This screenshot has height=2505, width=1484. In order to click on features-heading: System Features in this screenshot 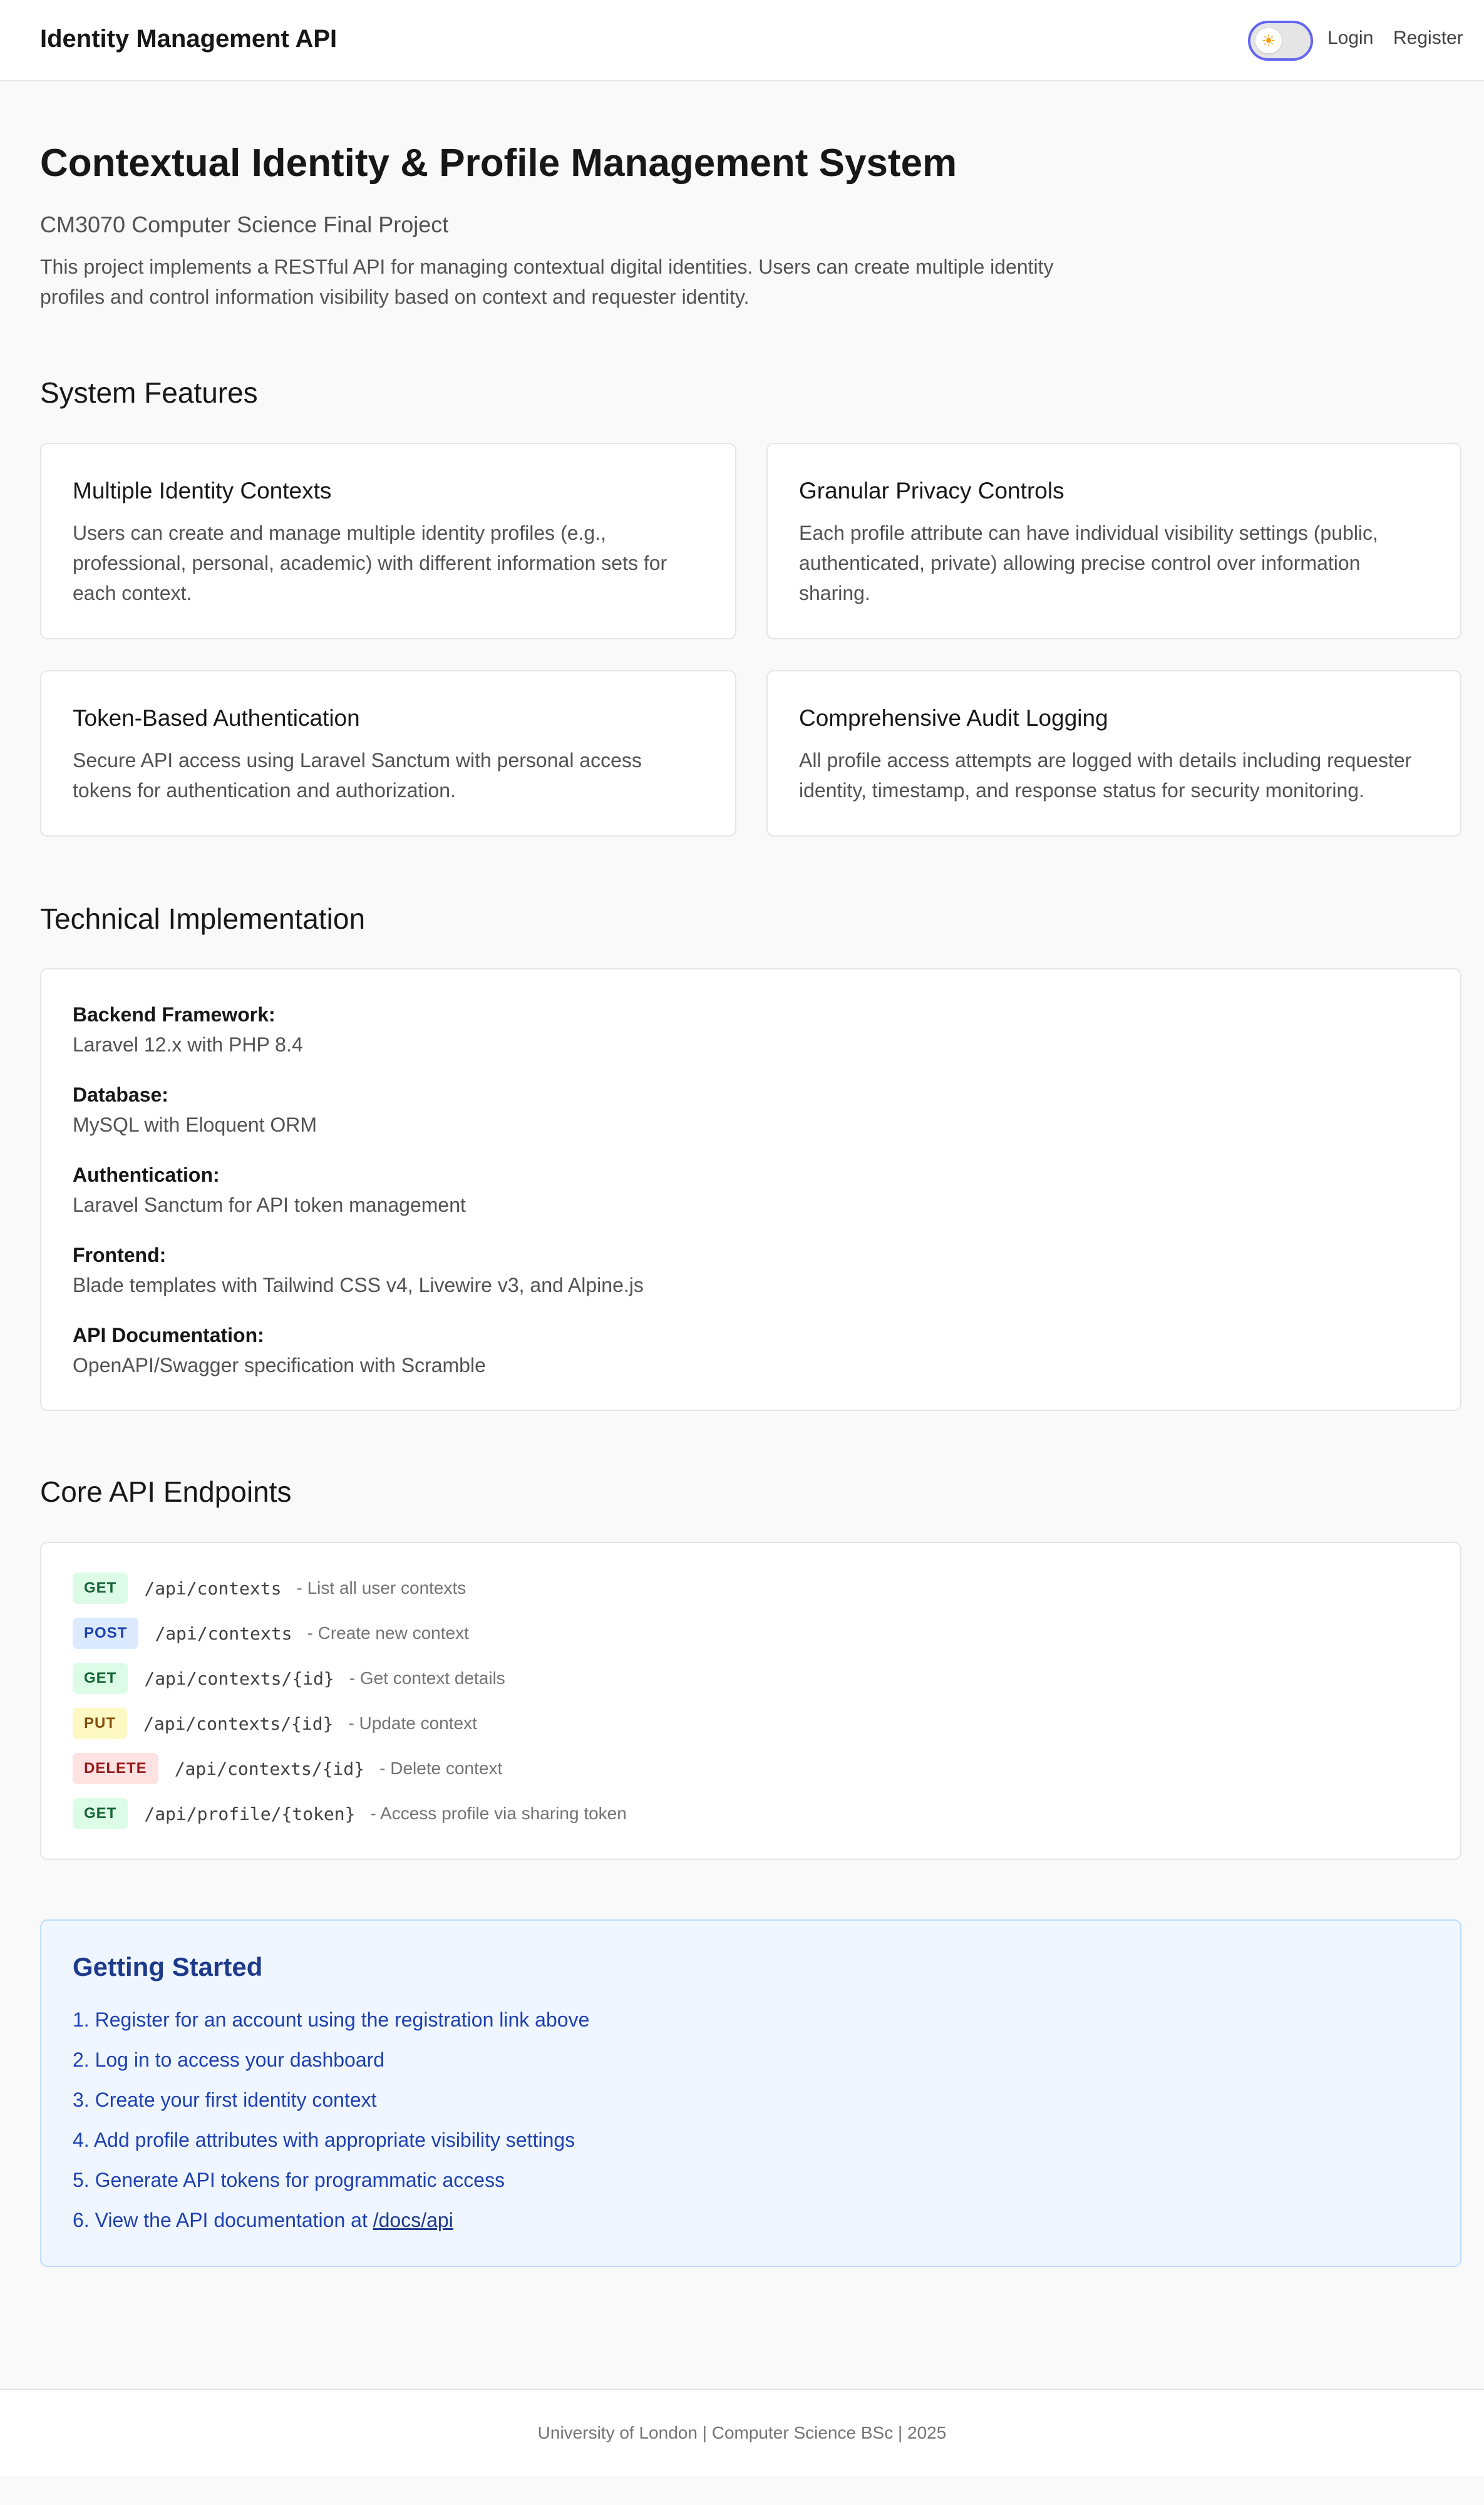, I will do `click(149, 392)`.